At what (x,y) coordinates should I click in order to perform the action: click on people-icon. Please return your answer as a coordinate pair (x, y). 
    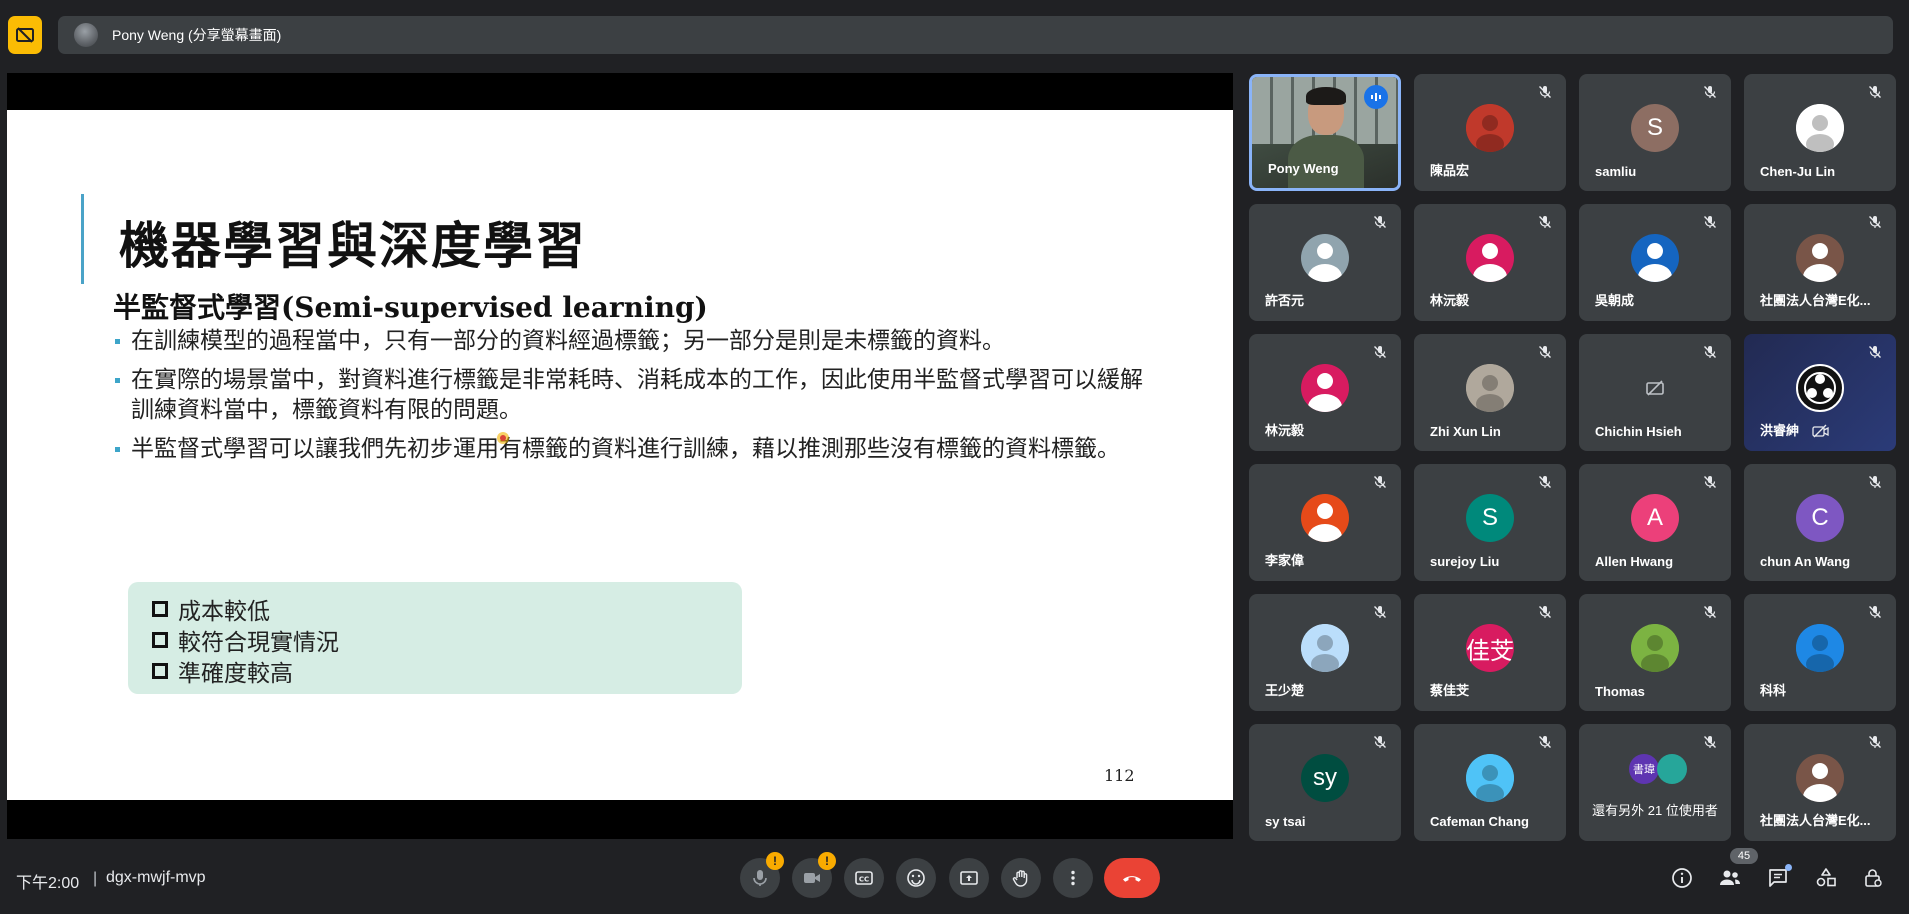
    Looking at the image, I should click on (1730, 877).